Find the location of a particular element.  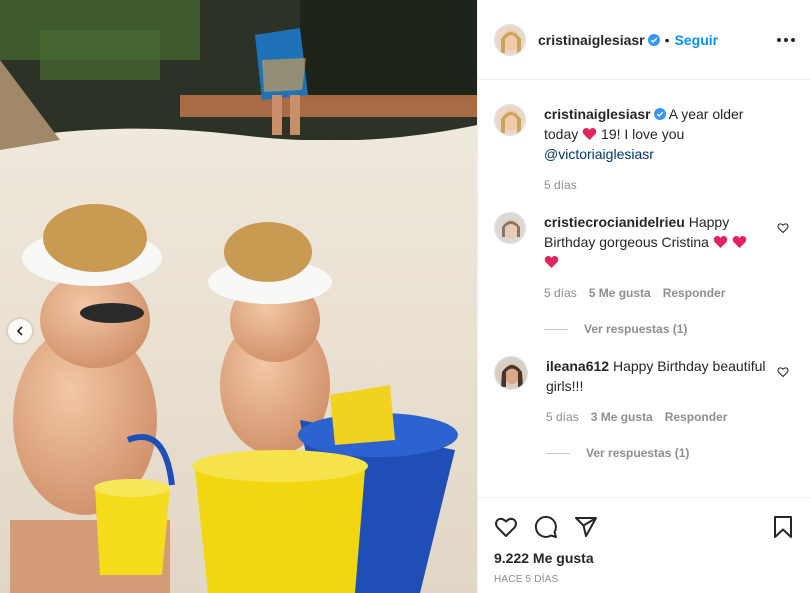

heart-icon-glyph is located at coordinates (506, 527).